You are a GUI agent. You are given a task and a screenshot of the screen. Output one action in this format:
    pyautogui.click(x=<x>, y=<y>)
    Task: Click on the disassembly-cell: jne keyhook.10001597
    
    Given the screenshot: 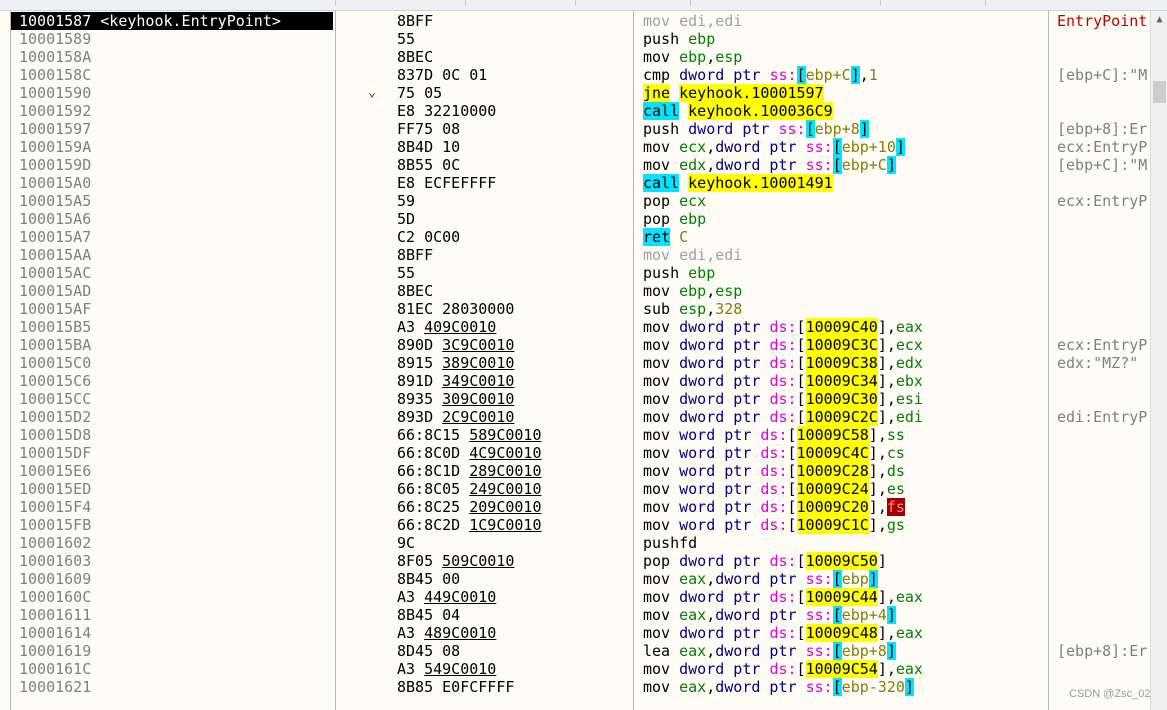 What is the action you would take?
    pyautogui.click(x=843, y=93)
    